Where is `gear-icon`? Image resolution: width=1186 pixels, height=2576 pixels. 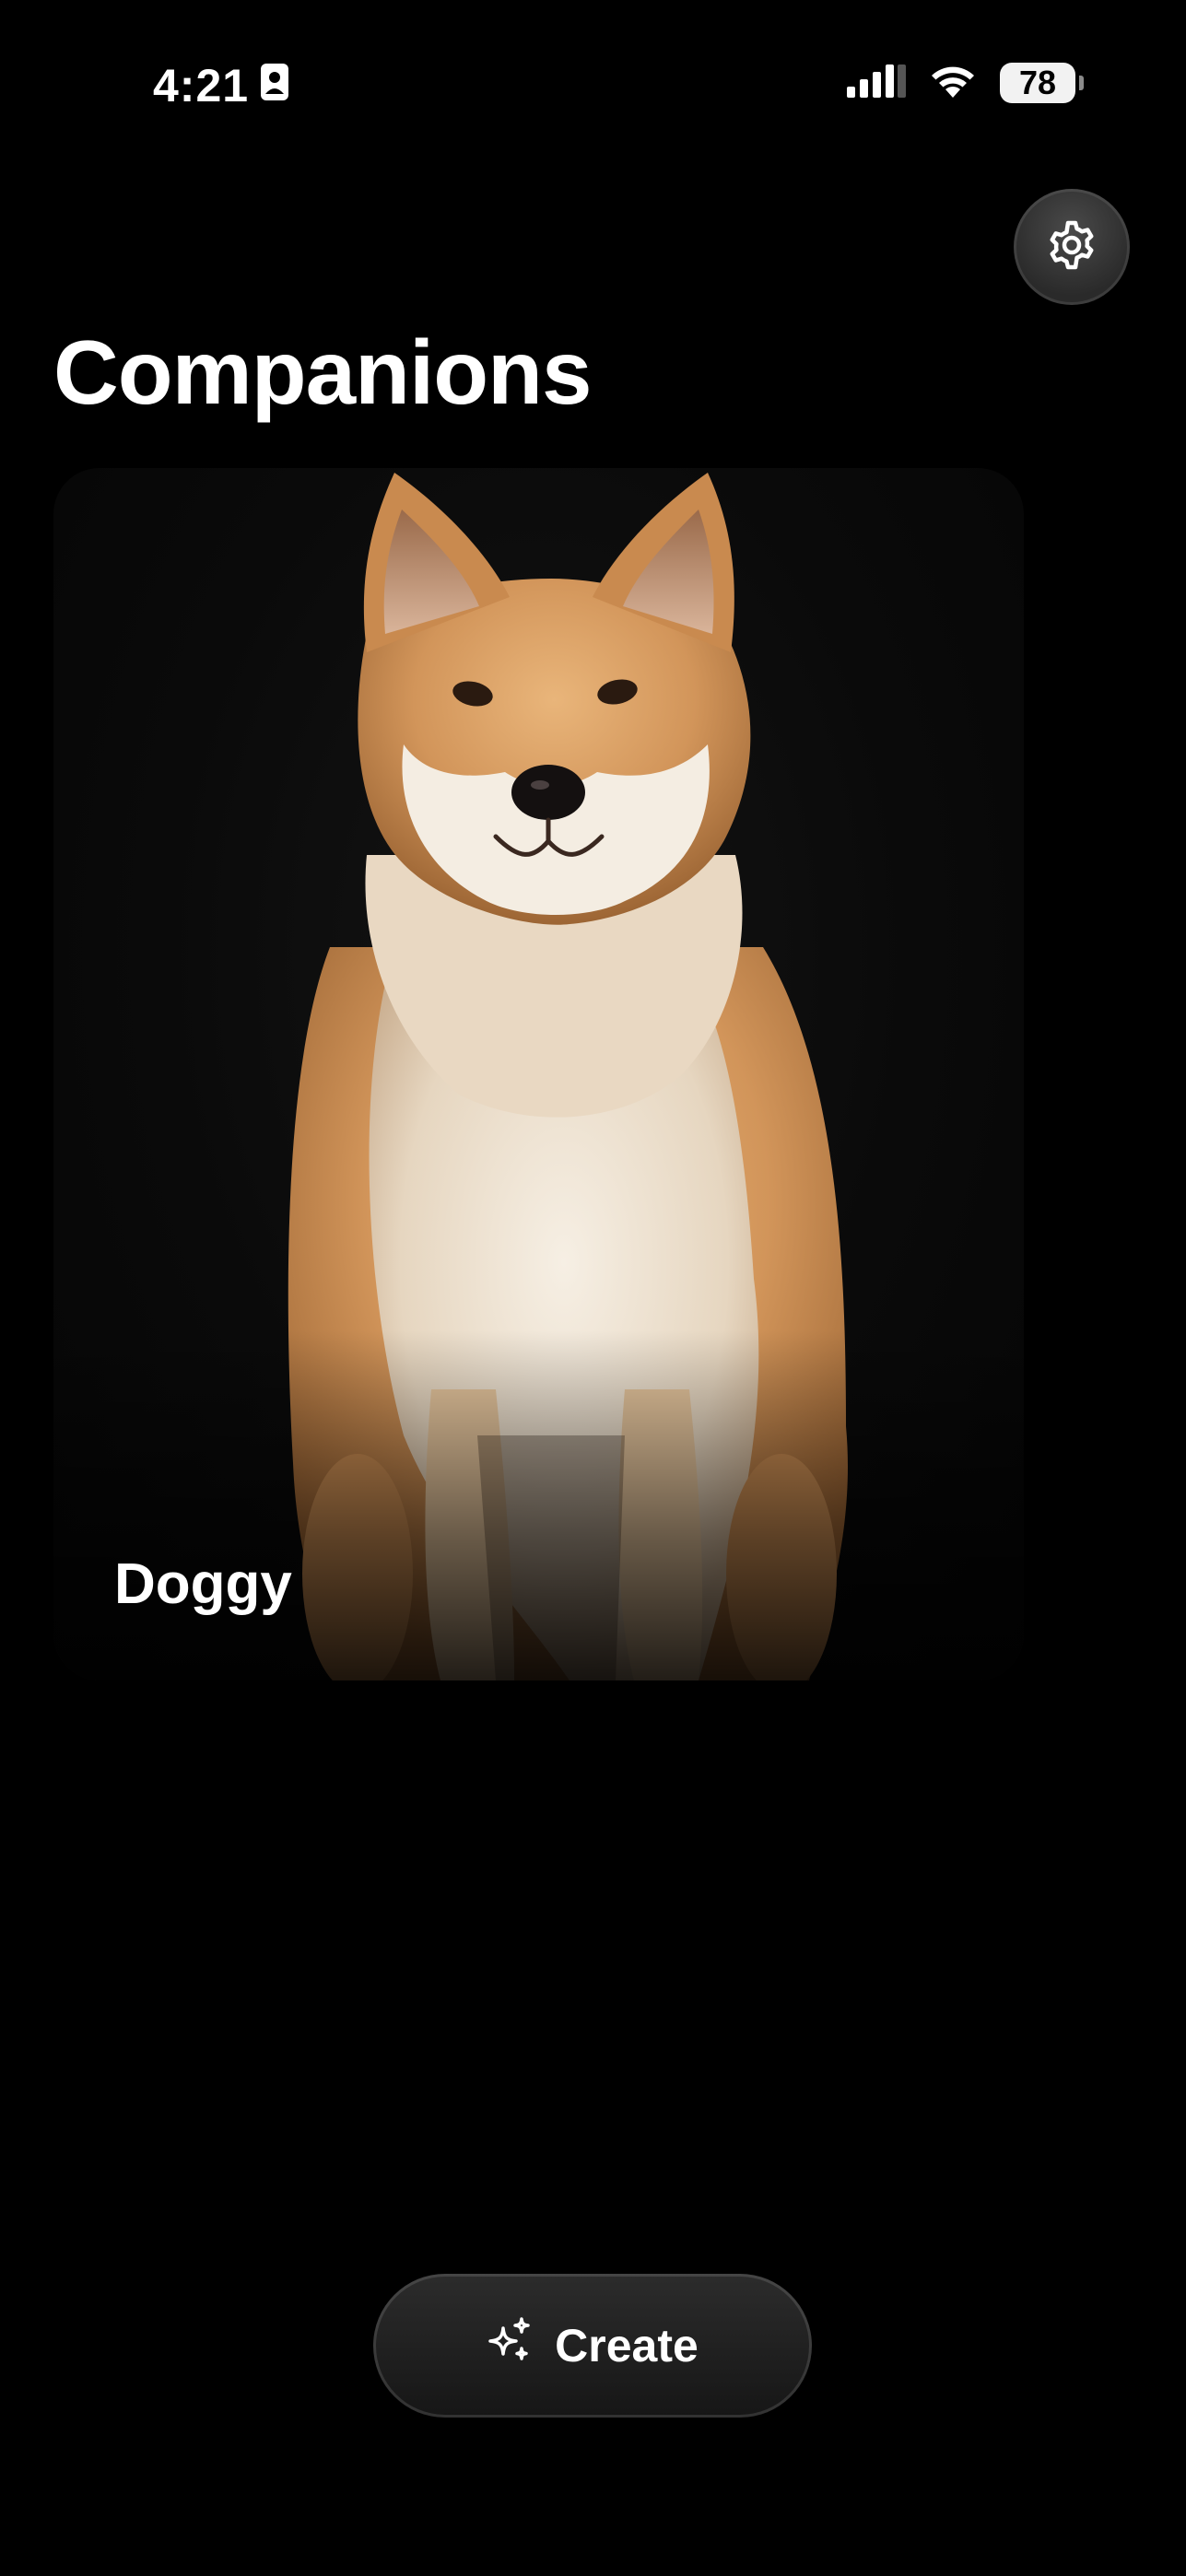 gear-icon is located at coordinates (1072, 247).